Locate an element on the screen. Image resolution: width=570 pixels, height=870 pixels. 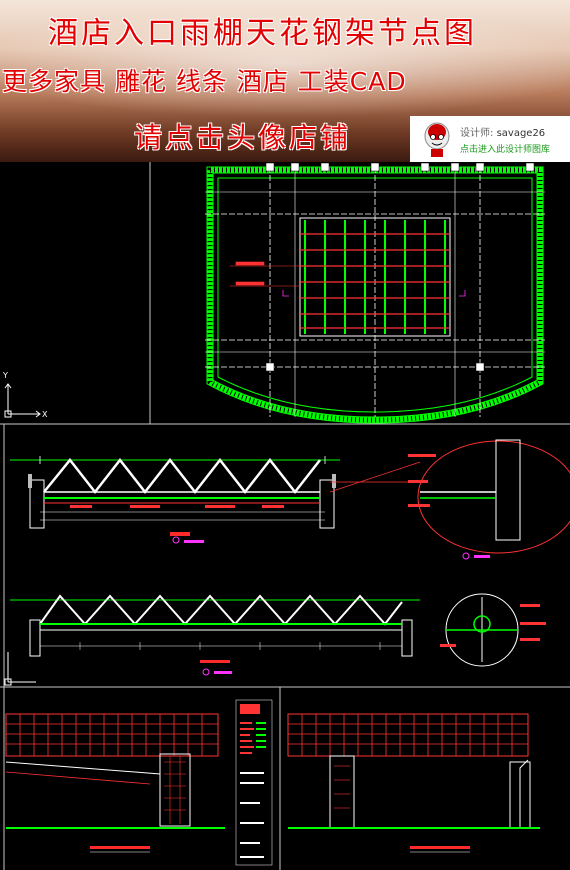
avatar-icon is located at coordinates (437, 139).